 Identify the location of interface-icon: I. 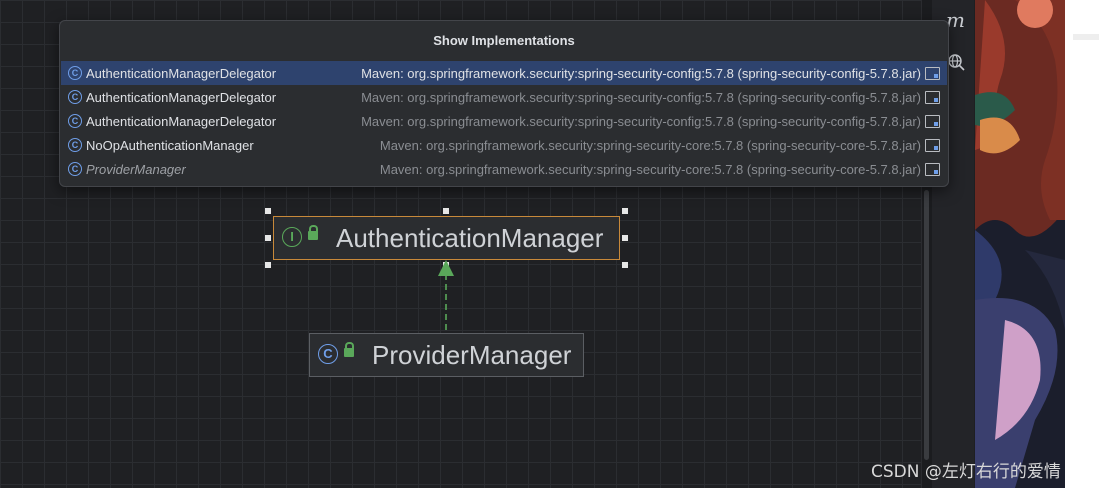
(292, 237).